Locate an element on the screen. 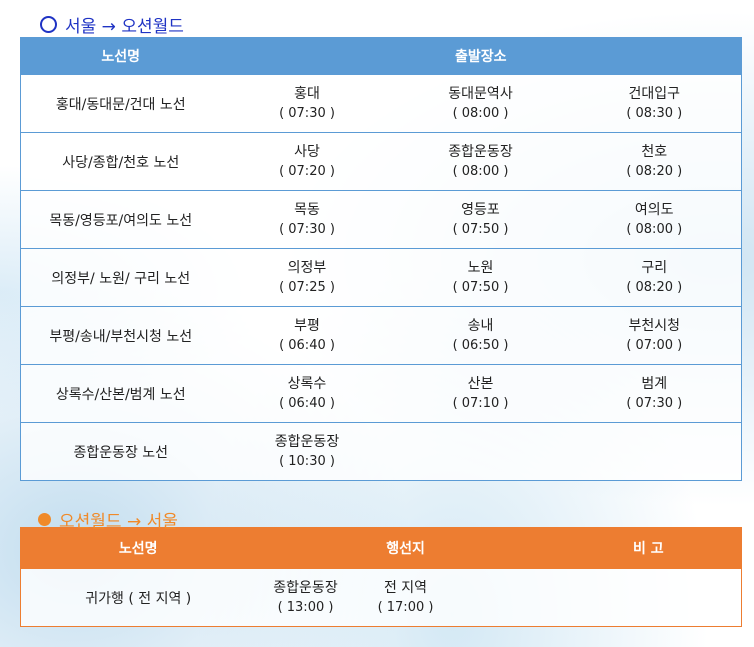 Image resolution: width=754 pixels, height=647 pixels. stop-time: ( 07:20 ) is located at coordinates (307, 171).